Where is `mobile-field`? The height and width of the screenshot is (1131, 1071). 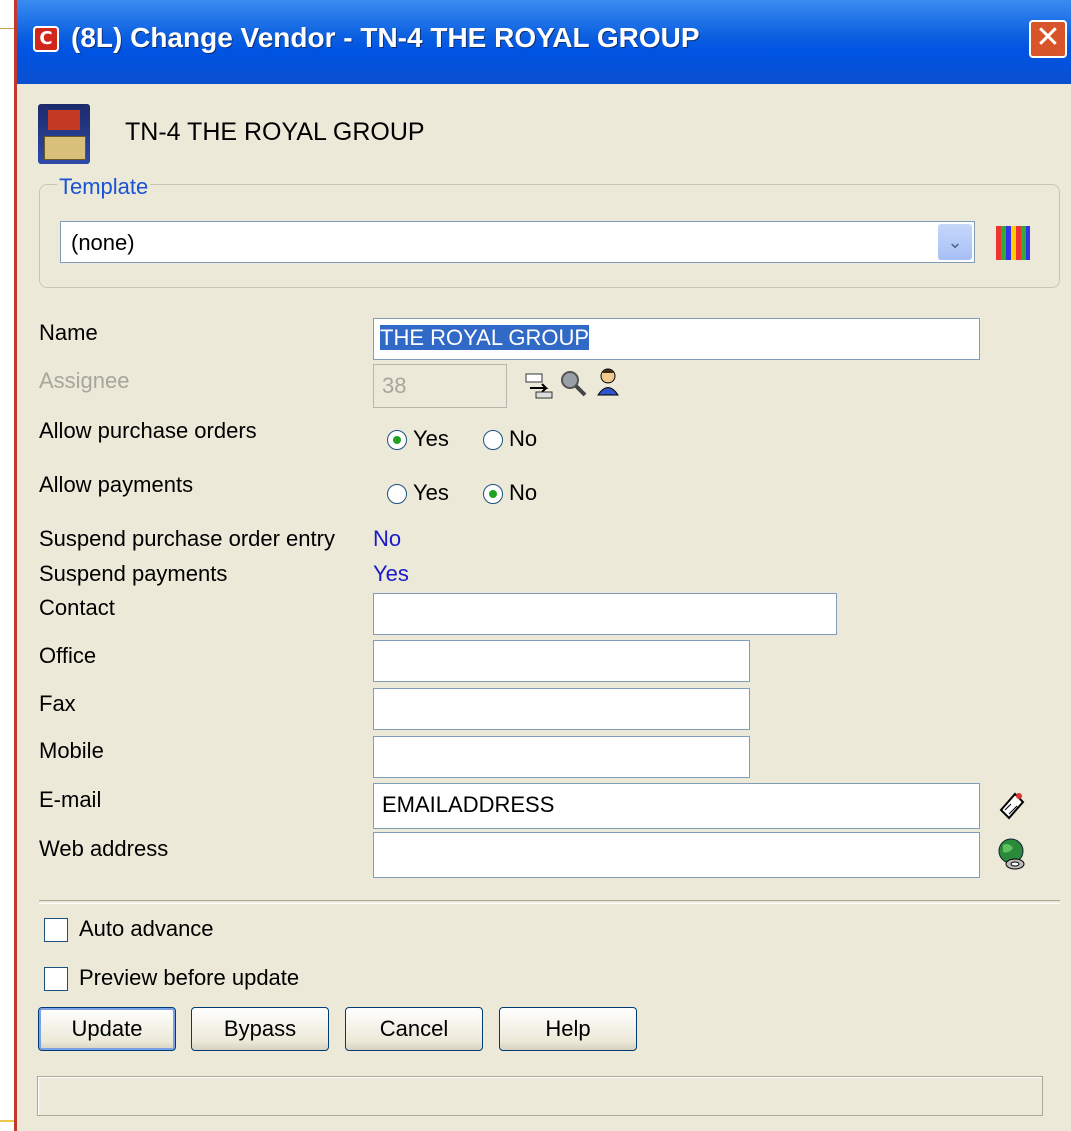 mobile-field is located at coordinates (561, 757).